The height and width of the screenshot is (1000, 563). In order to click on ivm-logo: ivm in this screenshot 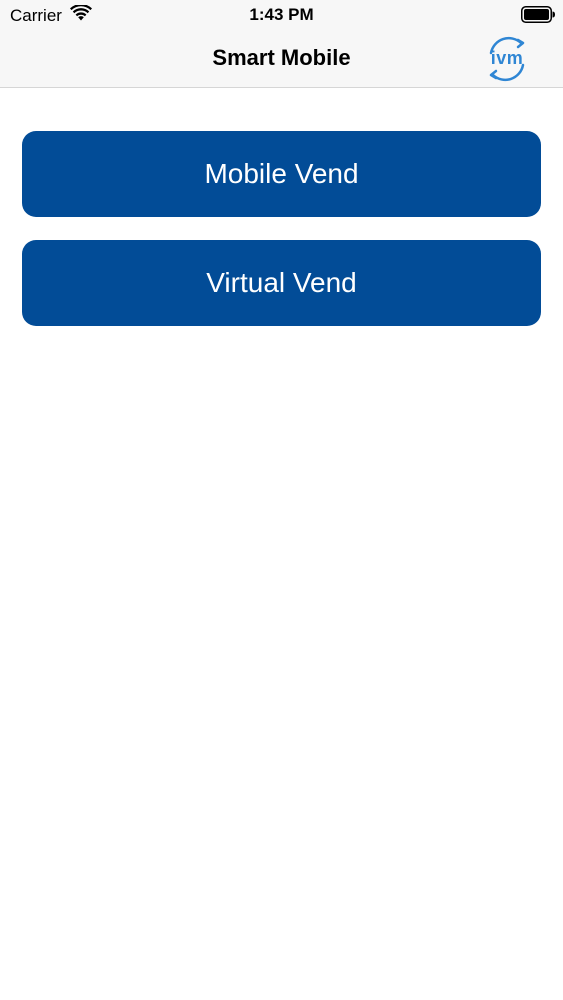, I will do `click(507, 59)`.